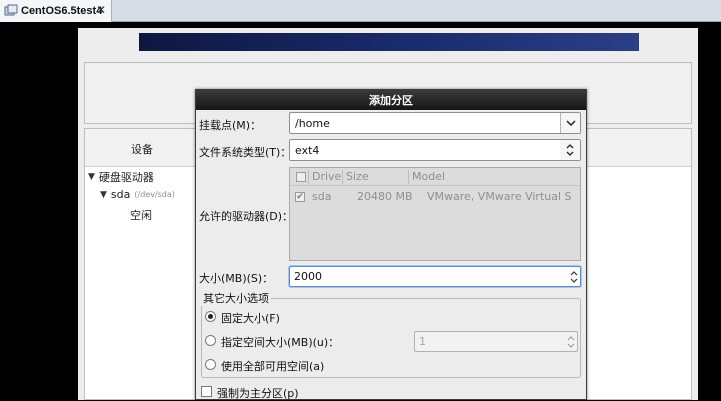 This screenshot has width=721, height=401. I want to click on vm-tab-bar: CentOS6.5test4 ✕, so click(360, 11).